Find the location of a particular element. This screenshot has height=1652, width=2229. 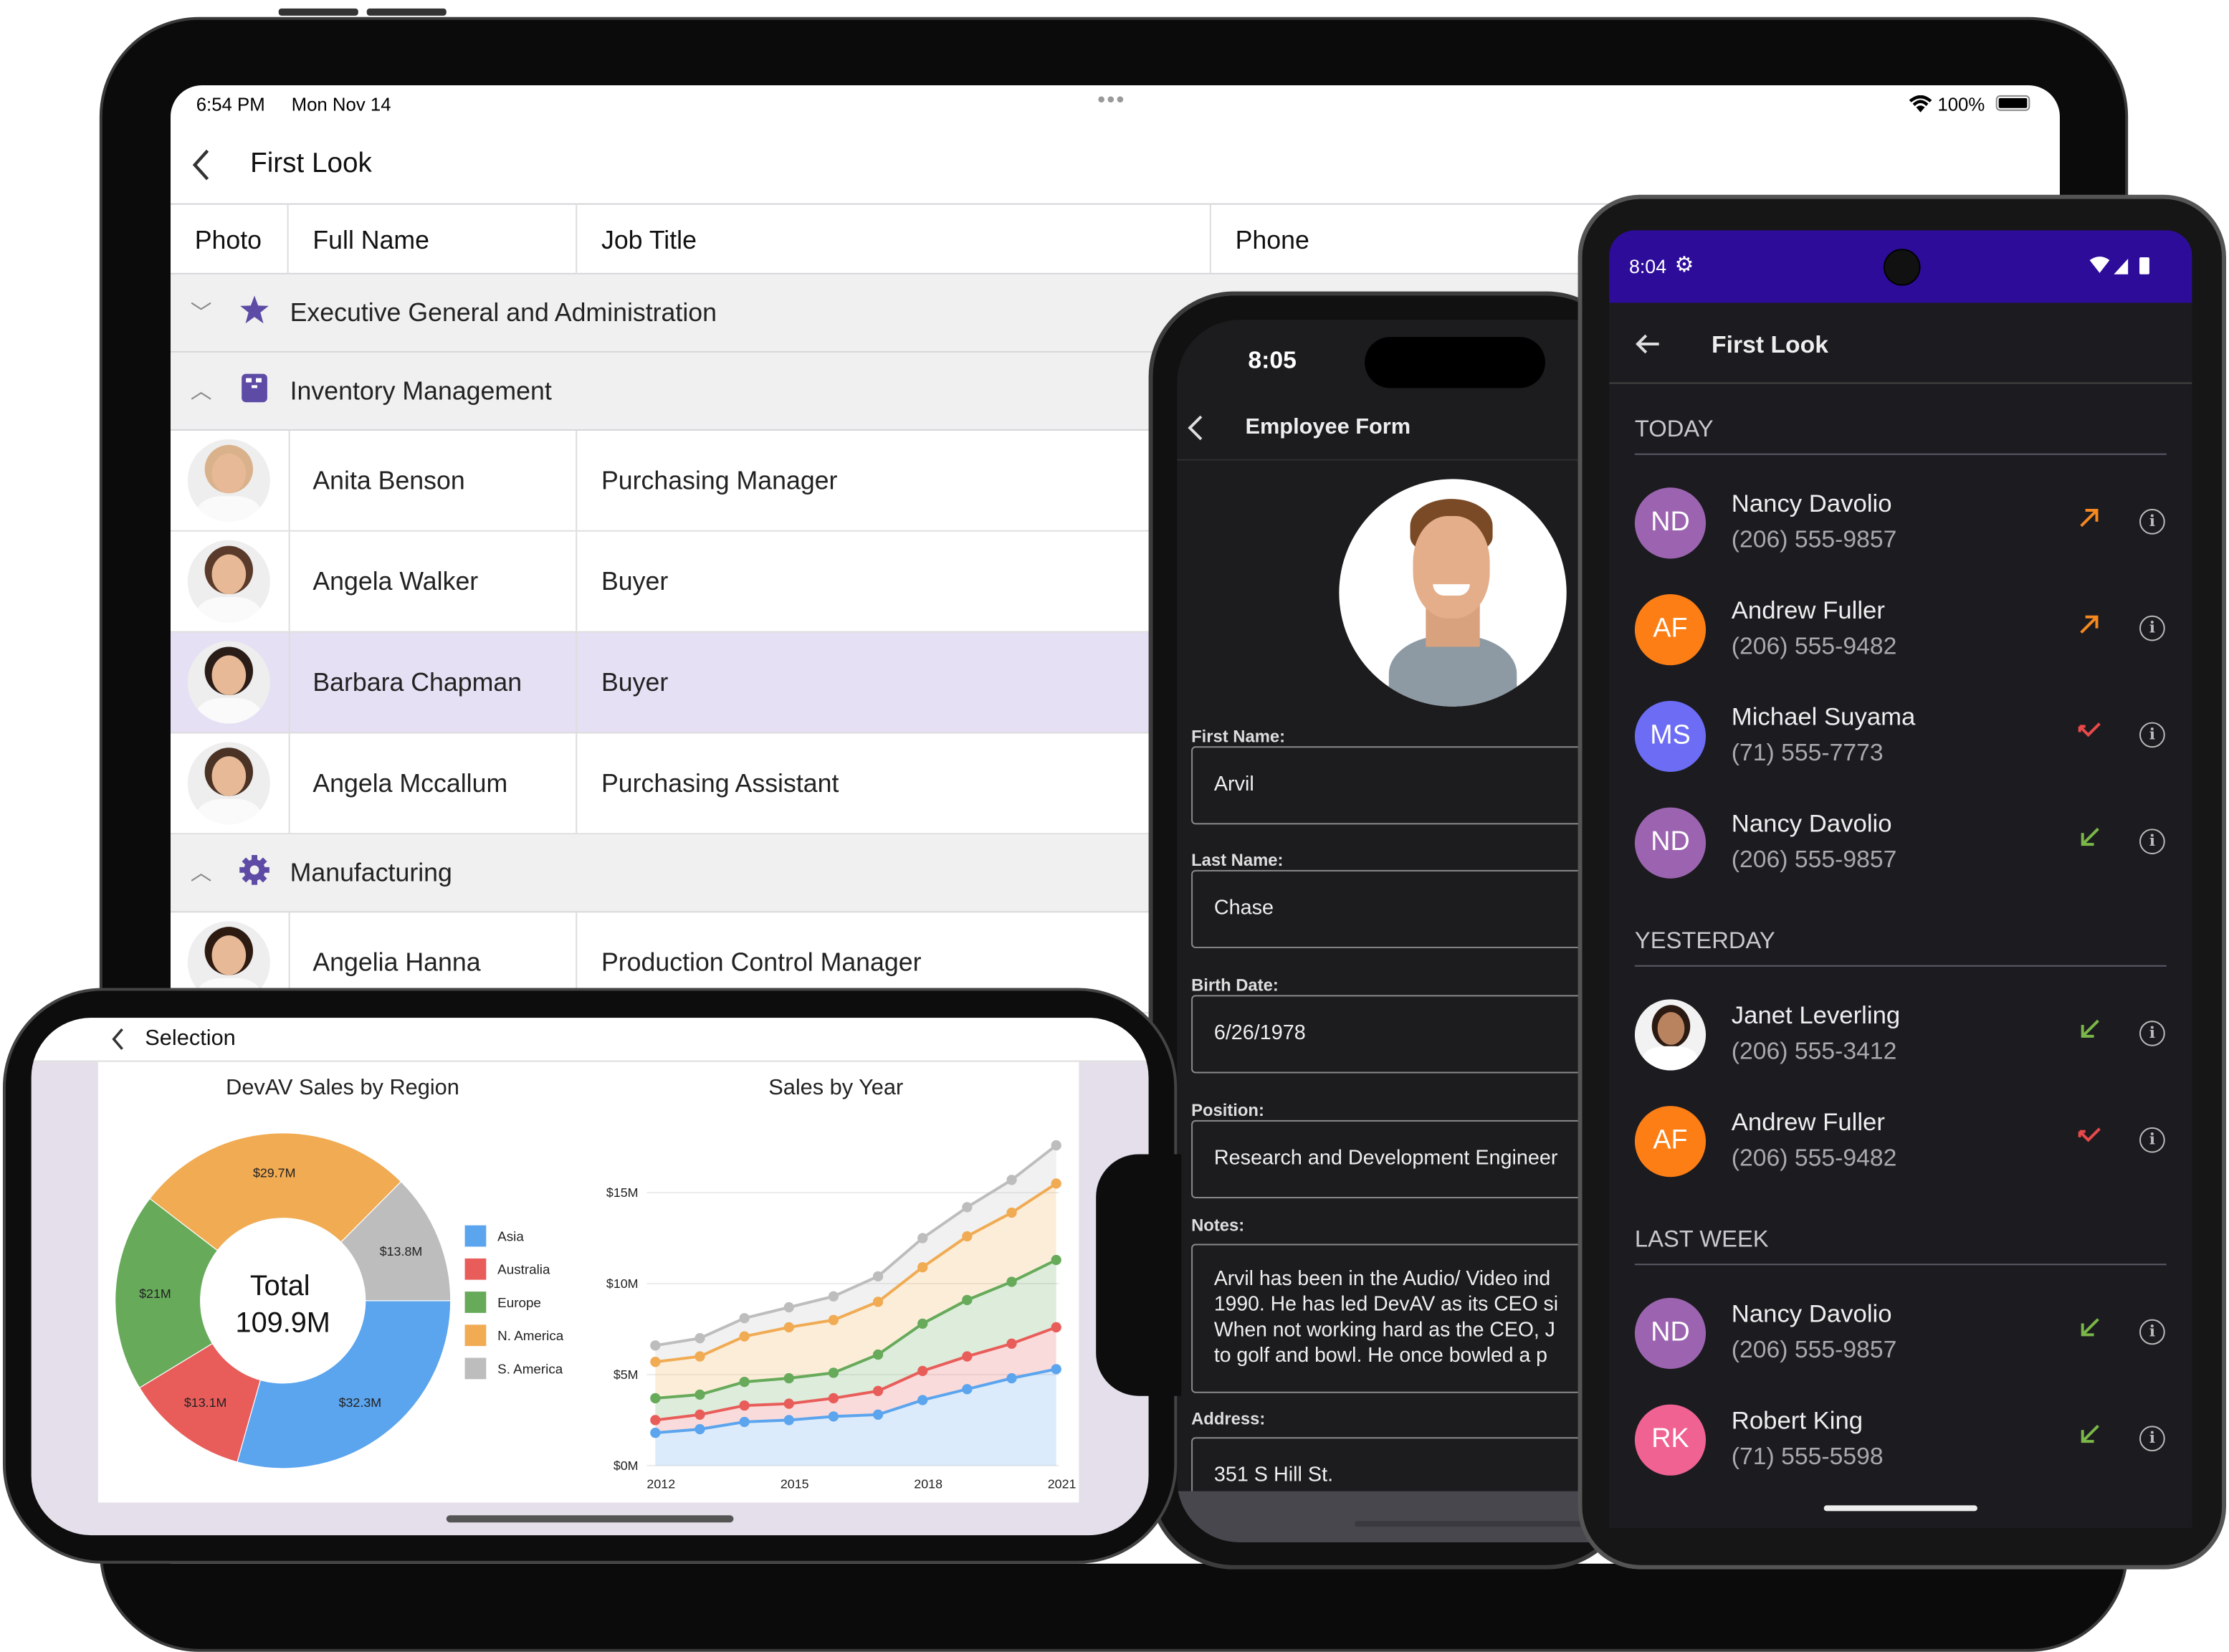

contact-name: Nancy Davolio is located at coordinates (1812, 823).